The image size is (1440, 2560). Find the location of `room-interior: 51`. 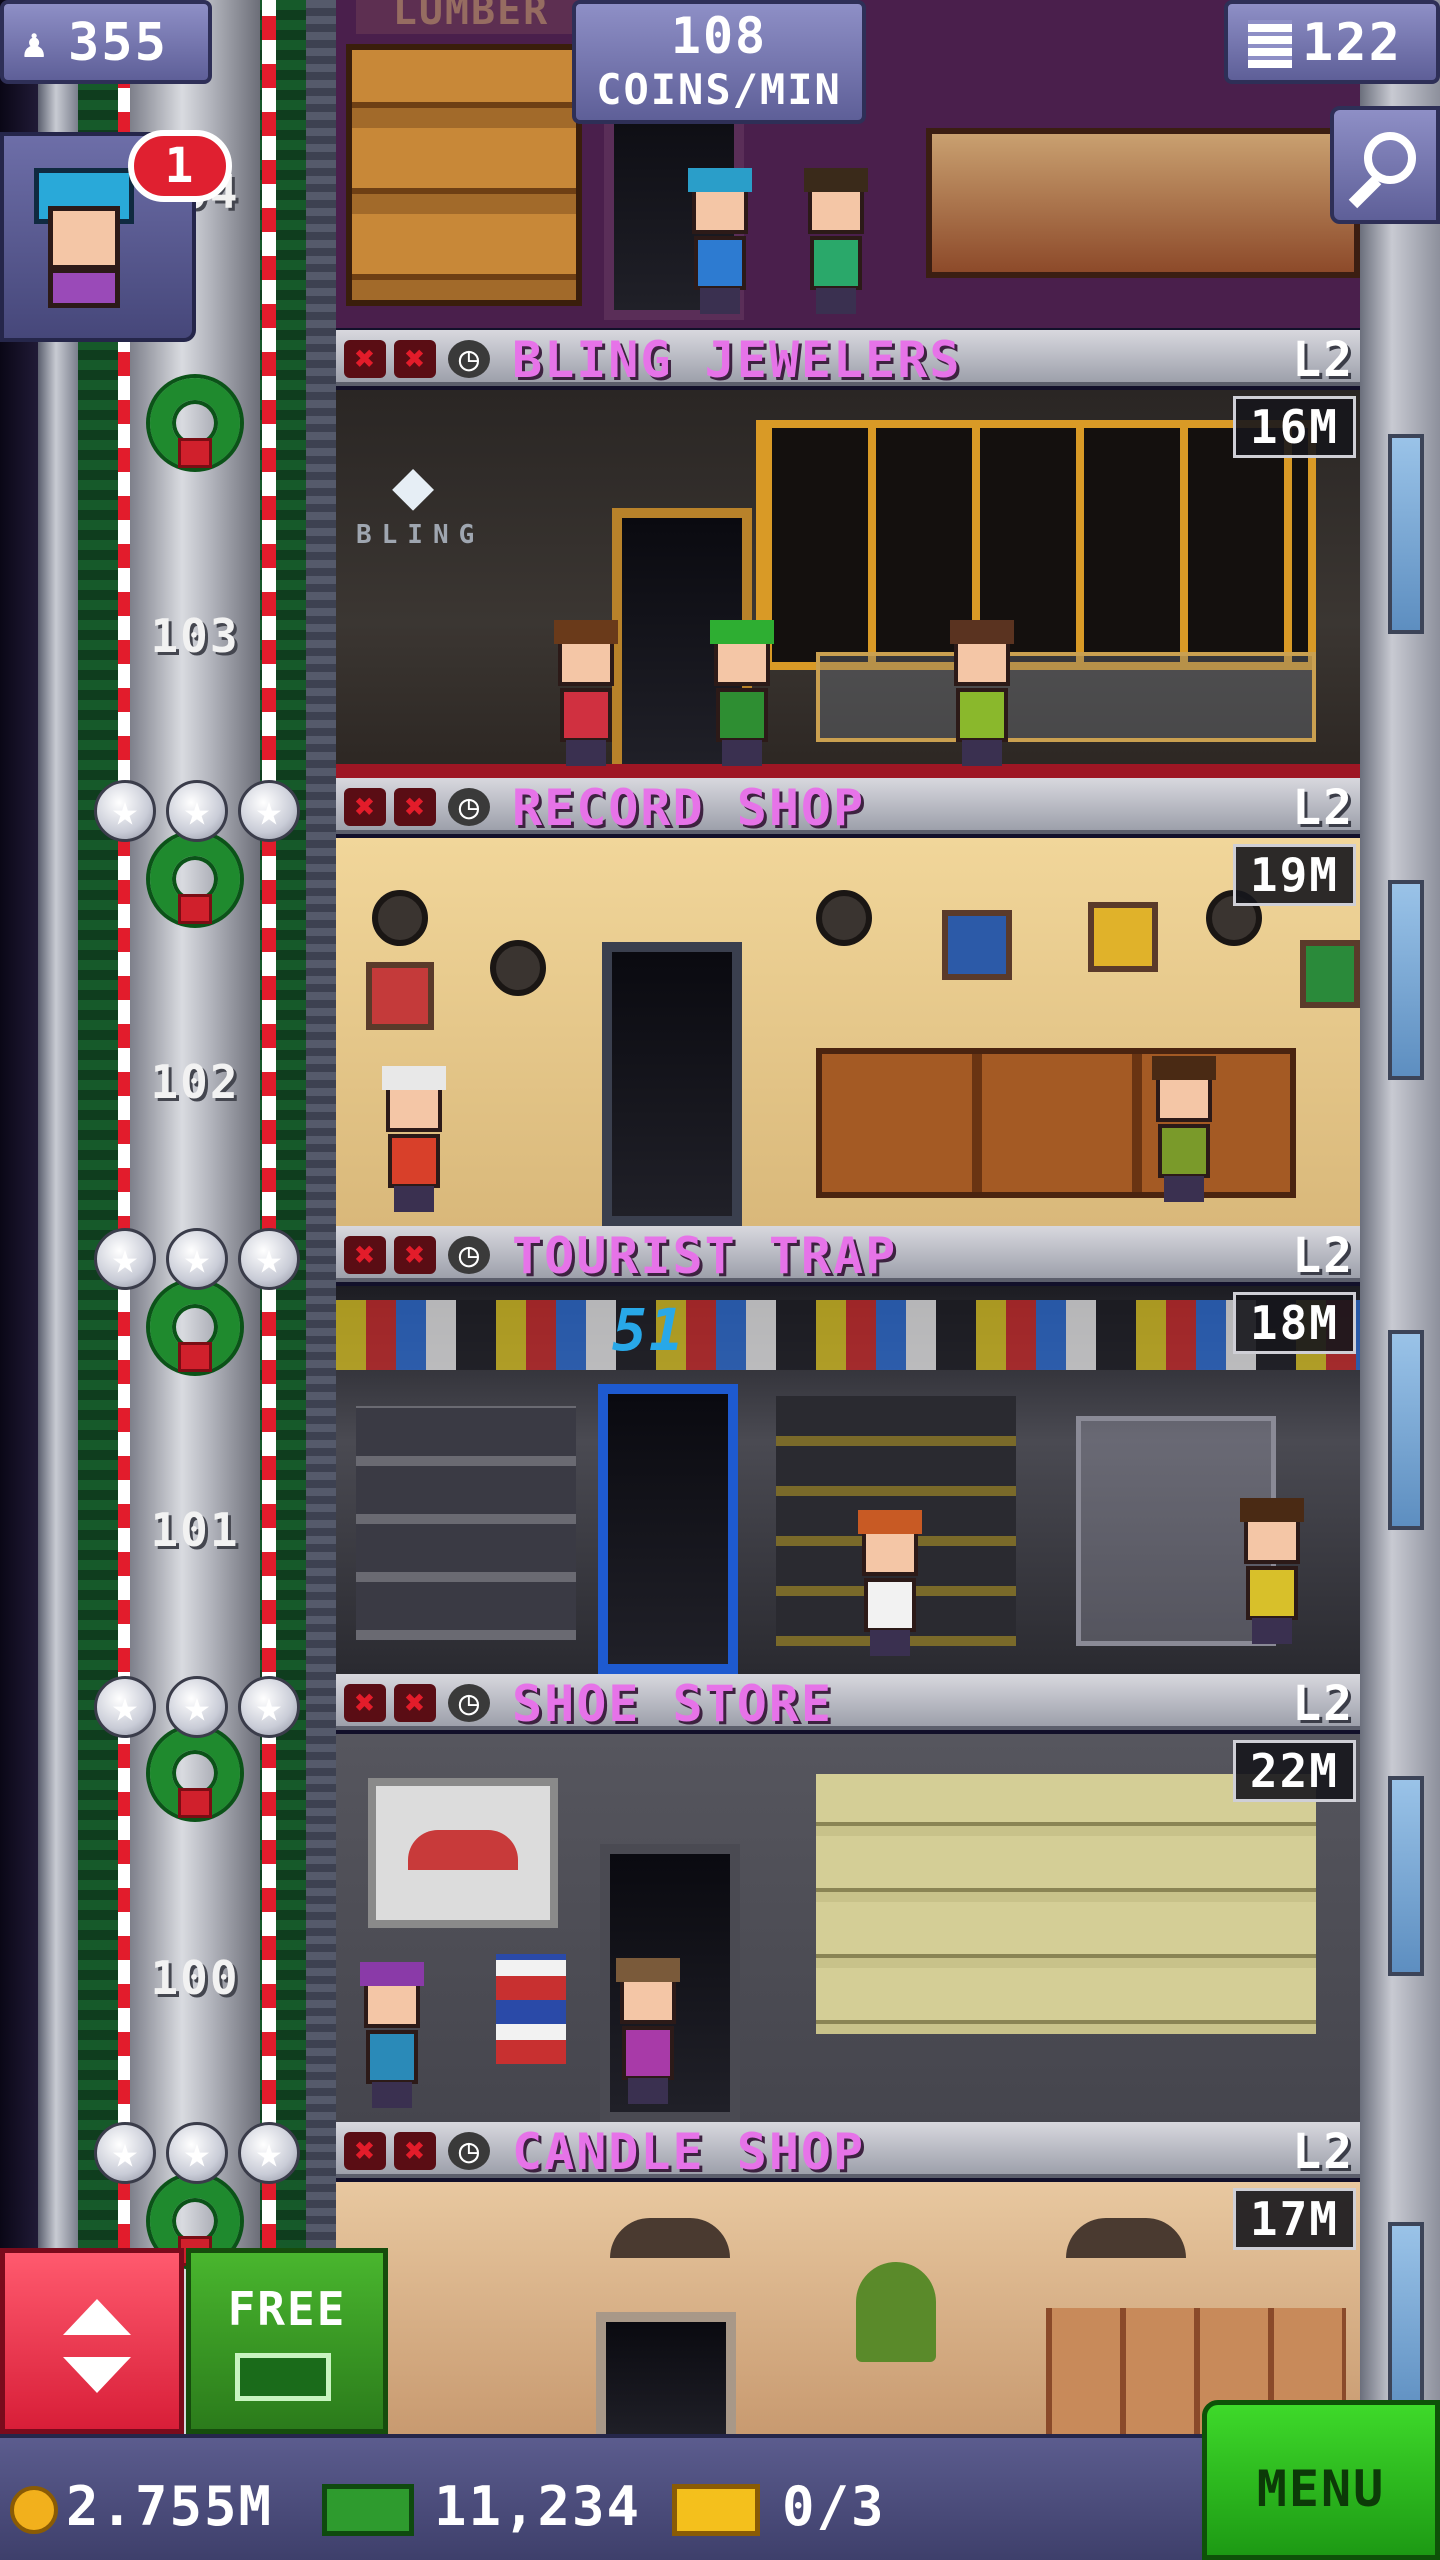

room-interior: 51 is located at coordinates (848, 1480).